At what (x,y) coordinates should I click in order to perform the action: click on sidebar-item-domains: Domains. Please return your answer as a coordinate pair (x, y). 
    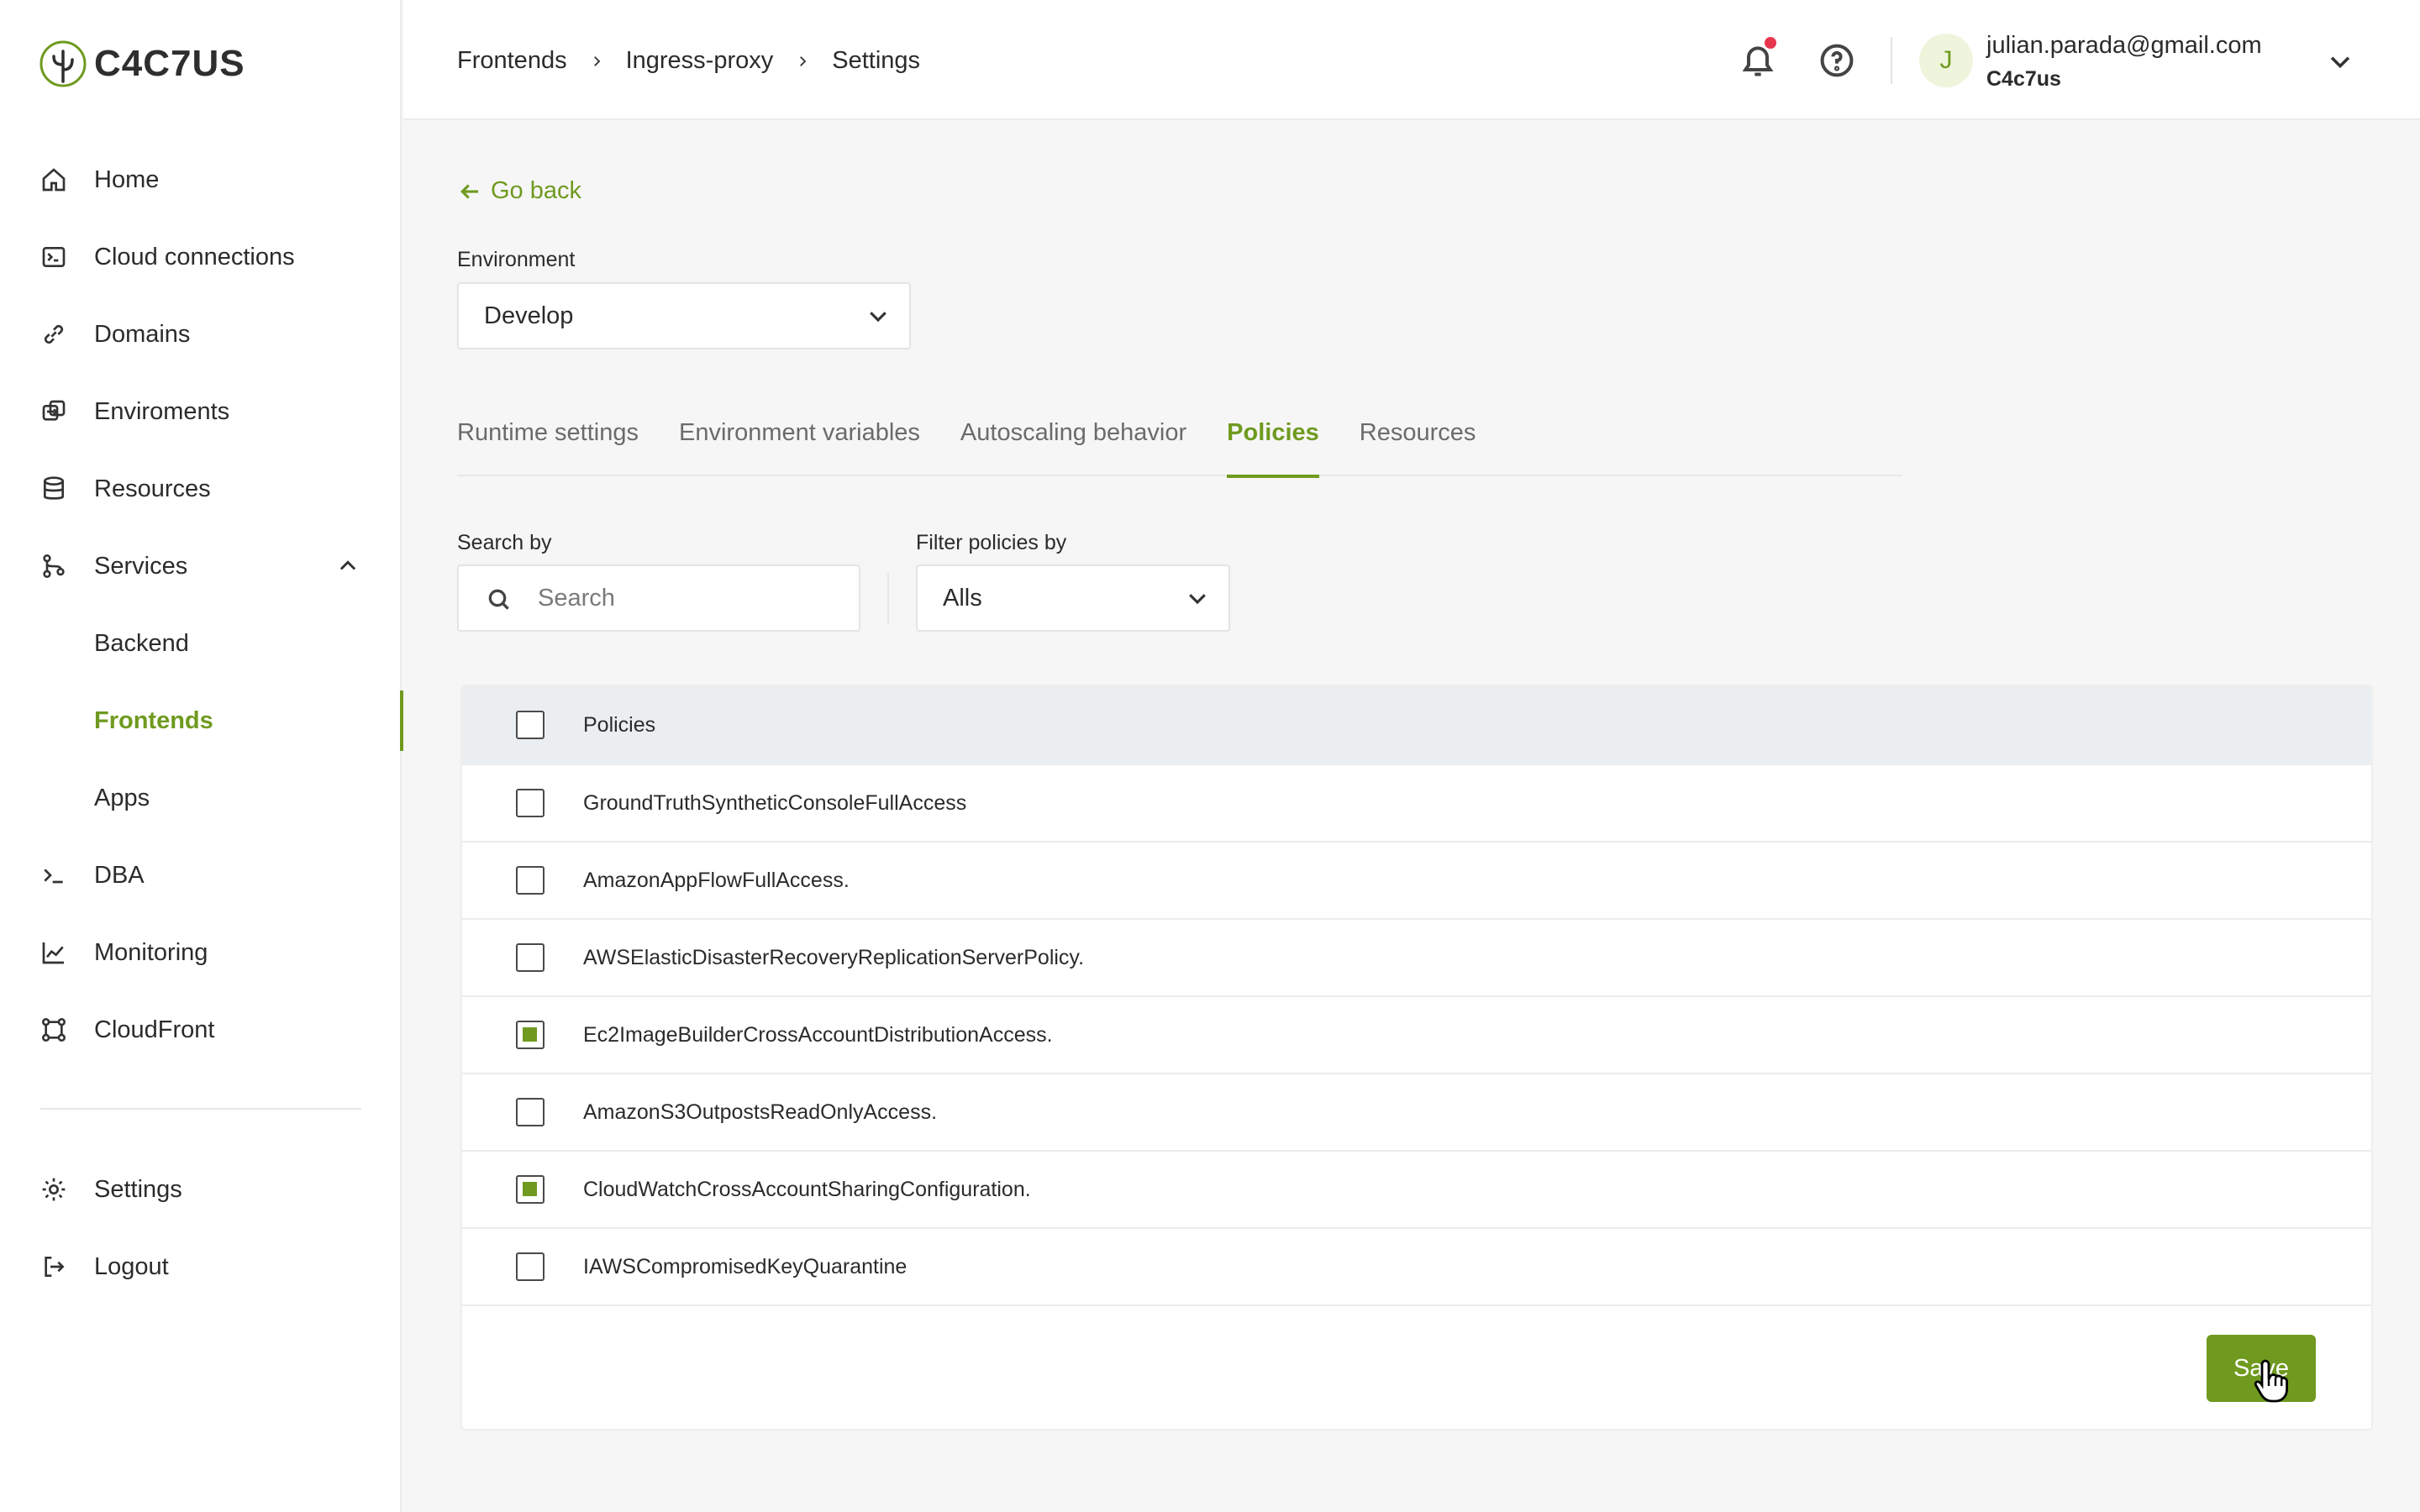
    Looking at the image, I should click on (201, 334).